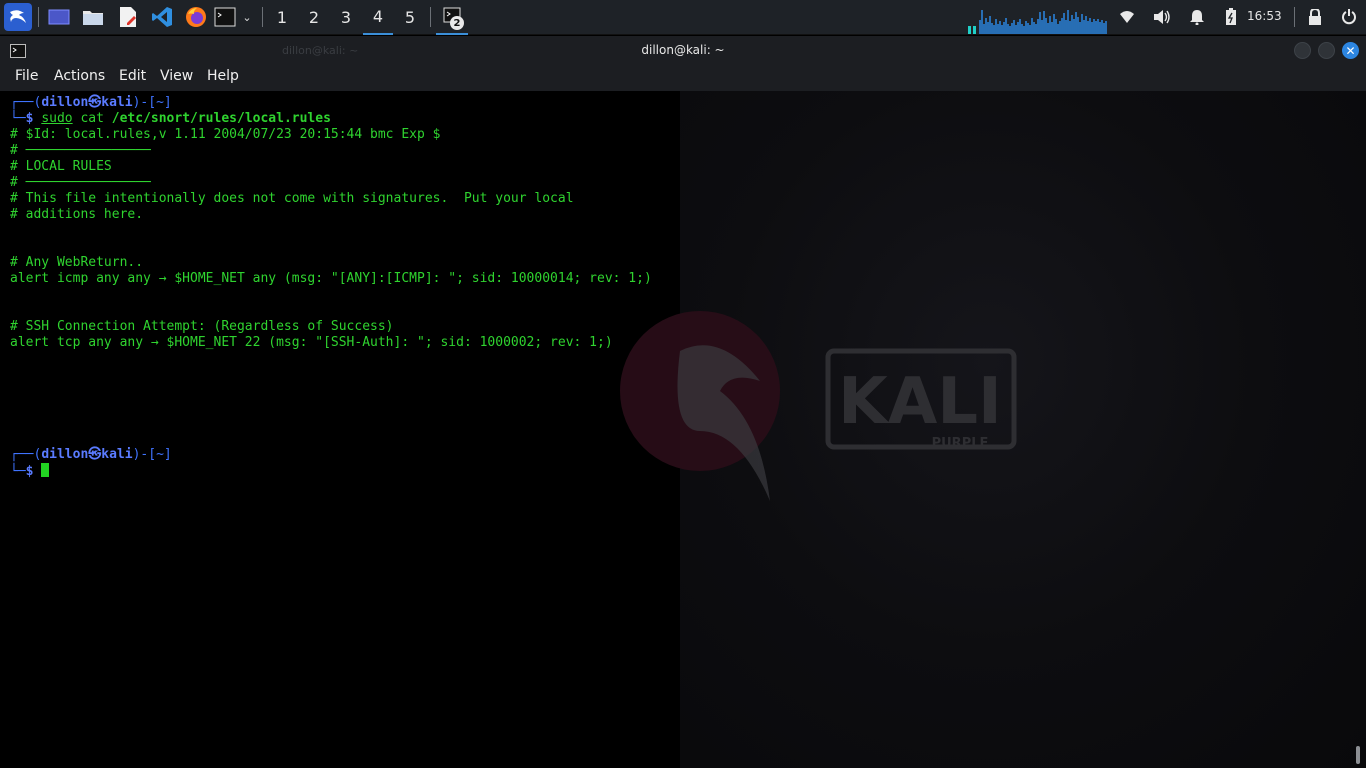  What do you see at coordinates (1315, 17) in the screenshot?
I see `lock-icon` at bounding box center [1315, 17].